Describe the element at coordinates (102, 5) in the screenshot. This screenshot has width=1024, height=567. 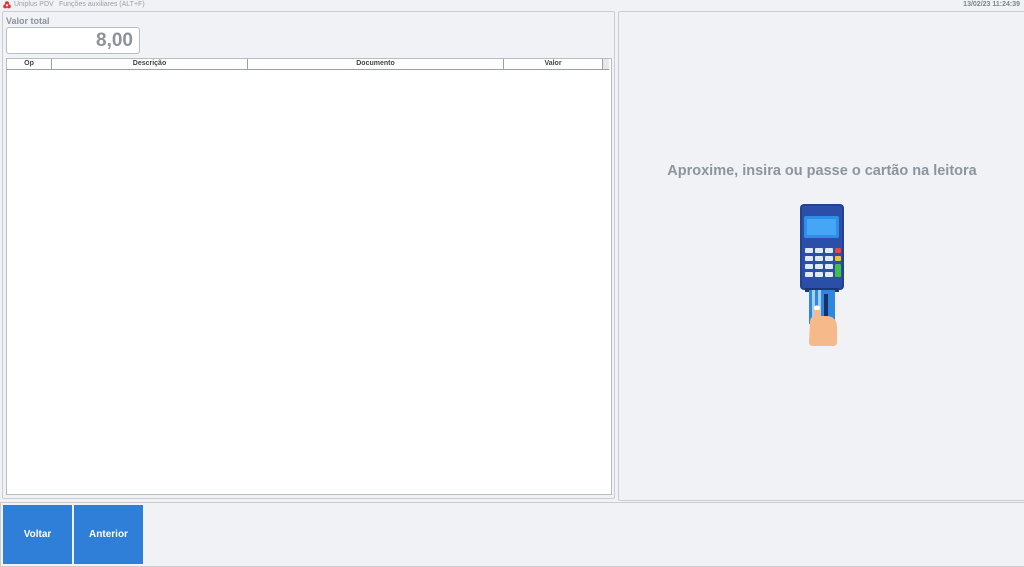
I see `auxiliary-functions-menu: Funções auxiliares (ALT+F)` at that location.